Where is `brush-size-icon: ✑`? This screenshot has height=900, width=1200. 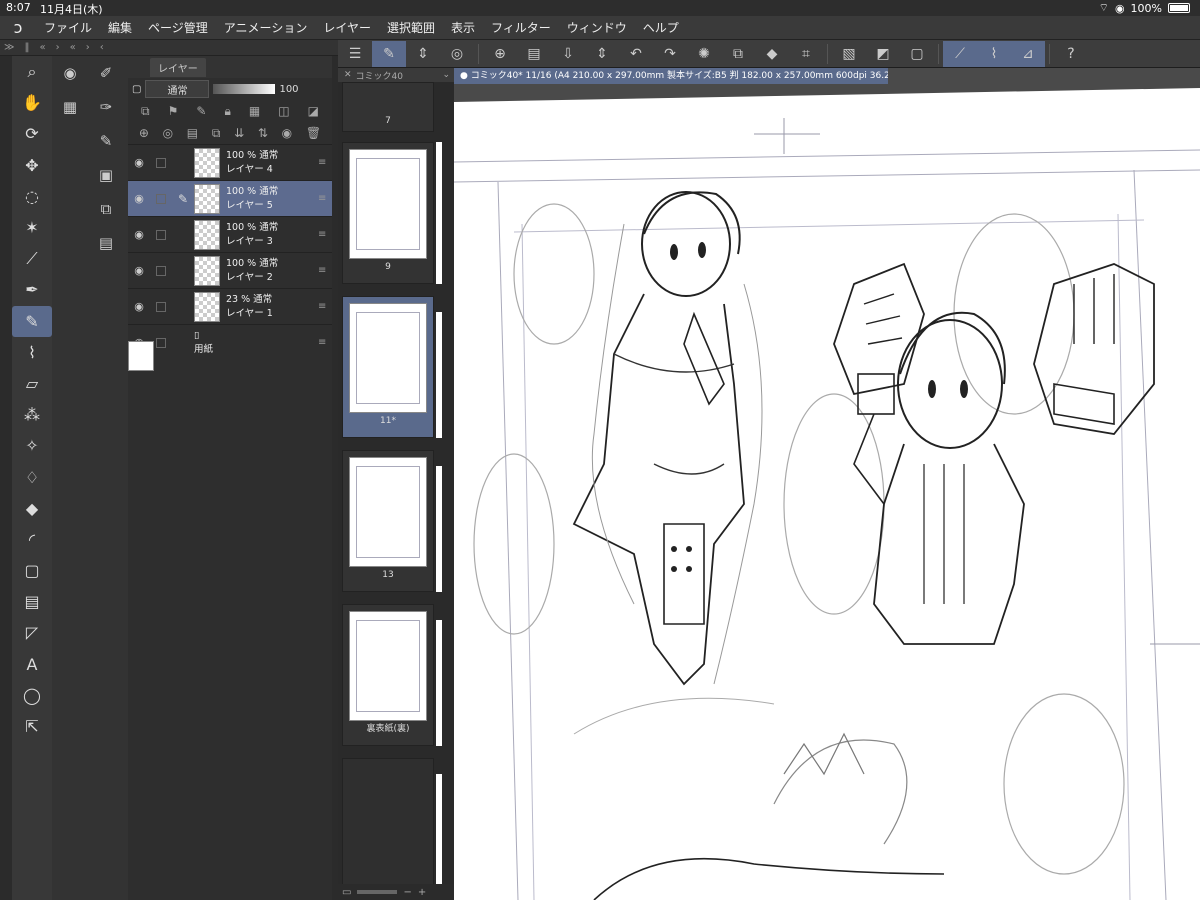 brush-size-icon: ✑ is located at coordinates (106, 107).